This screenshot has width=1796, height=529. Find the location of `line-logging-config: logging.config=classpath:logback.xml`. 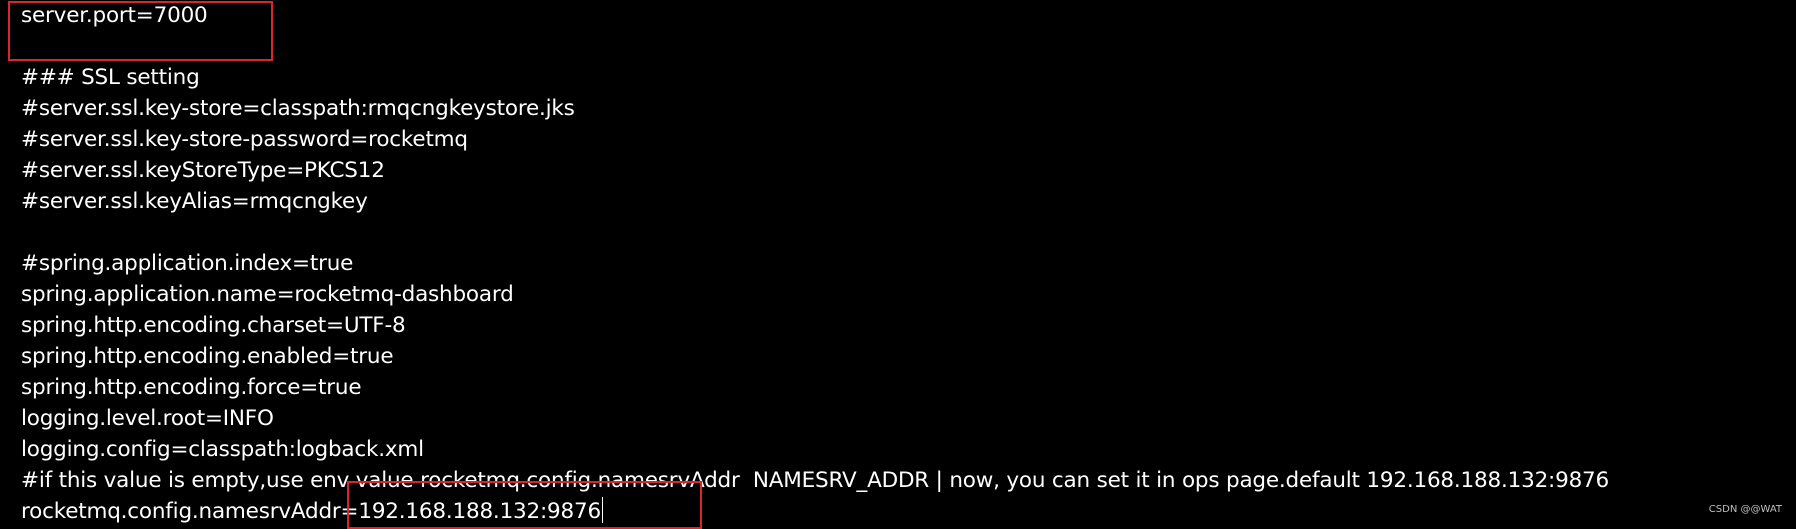

line-logging-config: logging.config=classpath:logback.xml is located at coordinates (222, 449).